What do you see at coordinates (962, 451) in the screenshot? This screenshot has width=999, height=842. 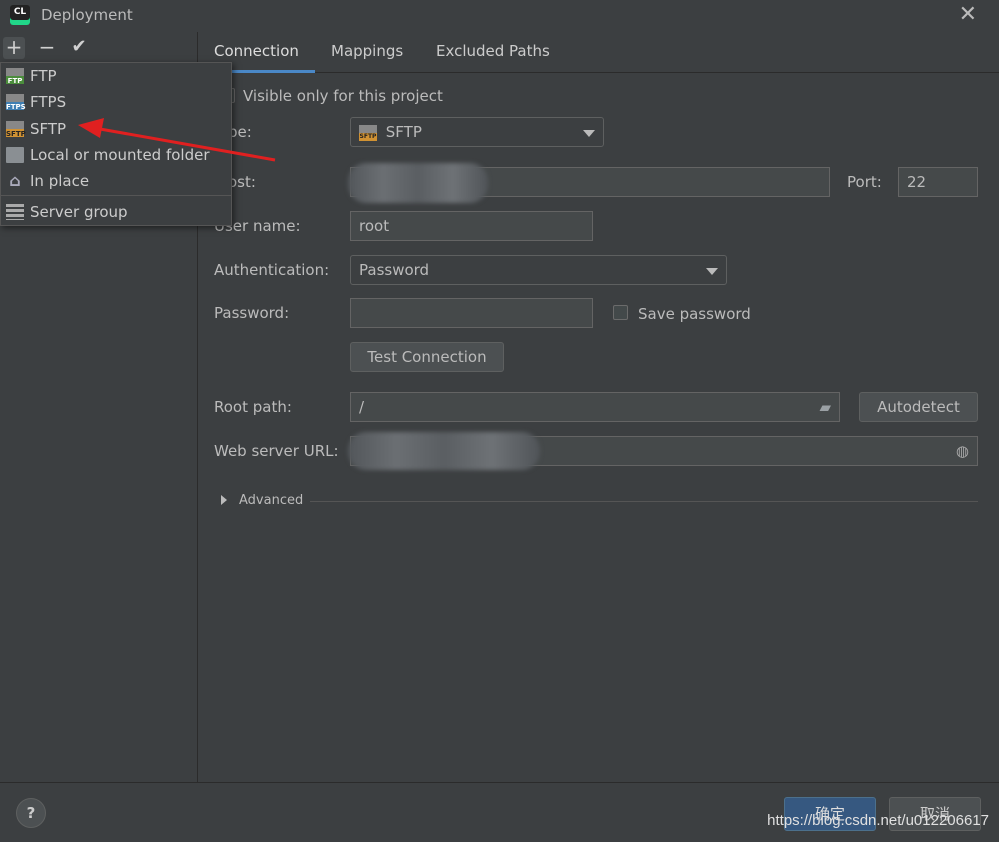 I see `globe-icon: ◍` at bounding box center [962, 451].